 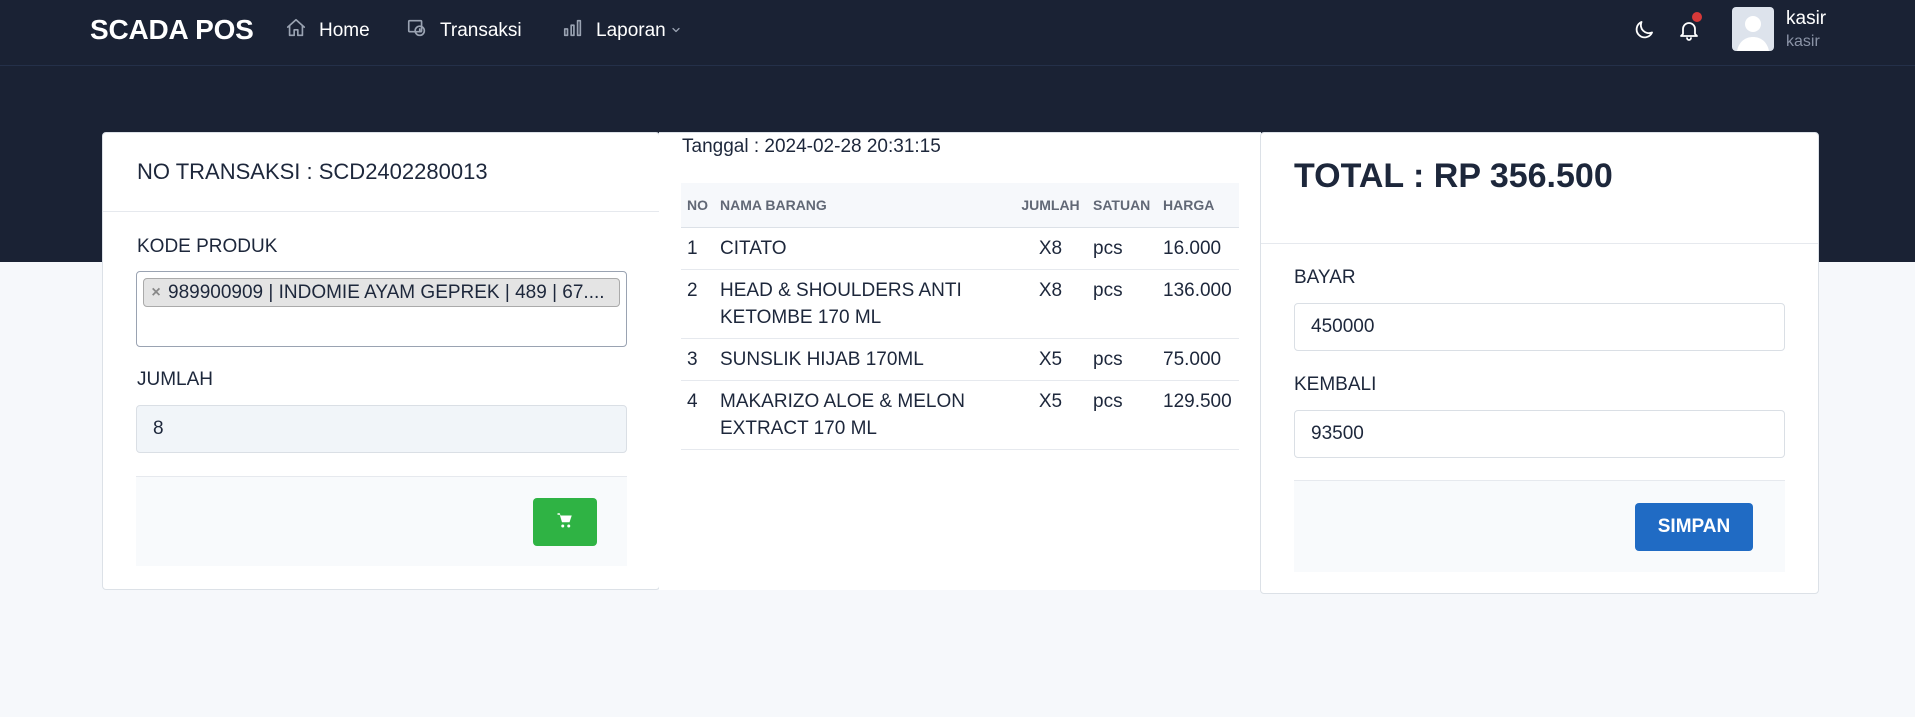 I want to click on kembali-label: KEMBALI, so click(x=1335, y=384).